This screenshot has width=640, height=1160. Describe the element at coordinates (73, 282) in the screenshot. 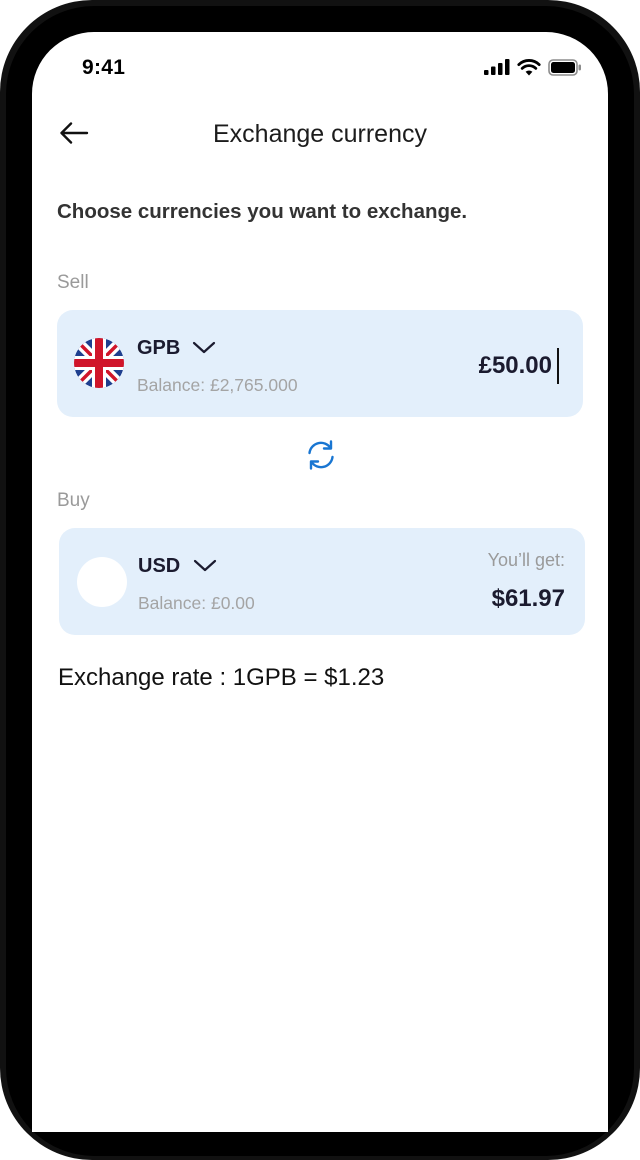

I see `sell-label: Sell` at that location.